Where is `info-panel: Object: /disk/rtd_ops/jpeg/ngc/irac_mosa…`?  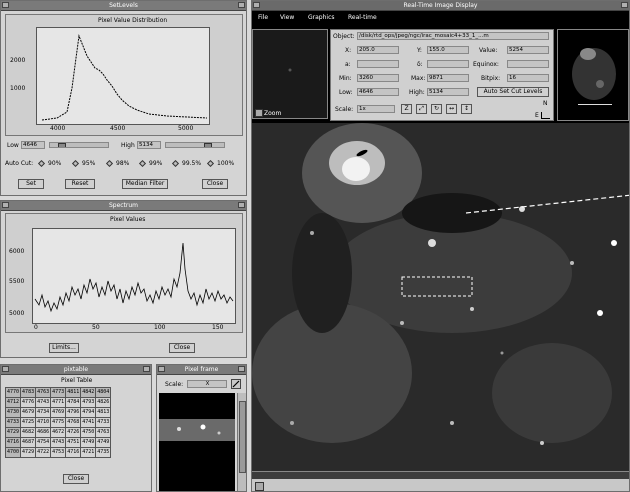
info-panel: Object: /disk/rtd_ops/jpeg/ngc/irac_mosa… is located at coordinates (442, 75).